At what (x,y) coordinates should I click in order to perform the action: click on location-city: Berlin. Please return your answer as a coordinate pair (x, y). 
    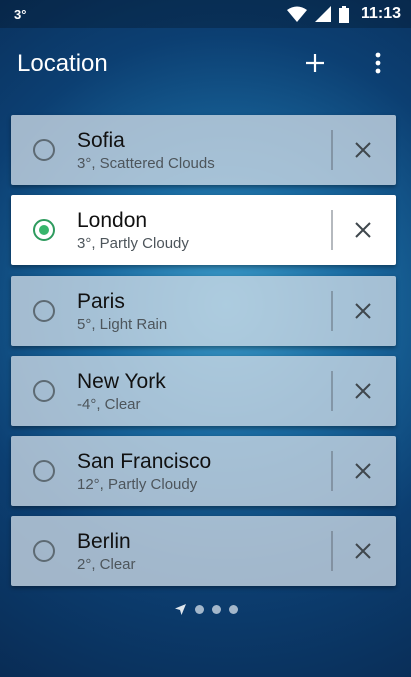
    Looking at the image, I should click on (104, 541).